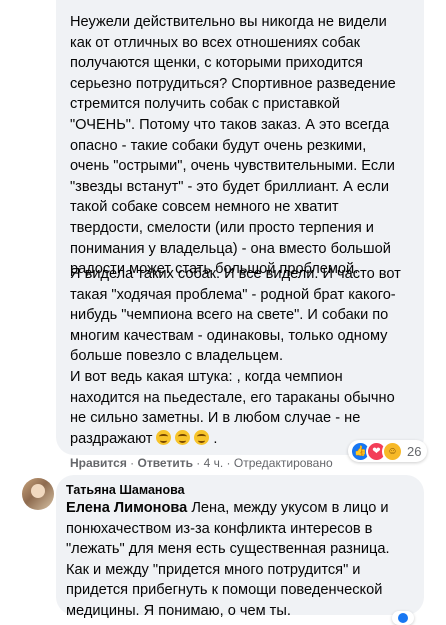 This screenshot has width=446, height=625. Describe the element at coordinates (213, 438) in the screenshot. I see `comment-trailing-text: .` at that location.